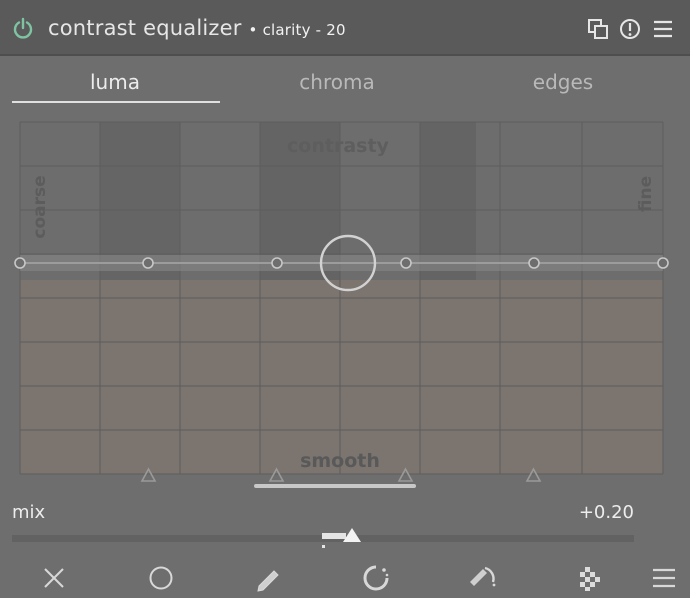  What do you see at coordinates (598, 29) in the screenshot?
I see `multi-instance-icon` at bounding box center [598, 29].